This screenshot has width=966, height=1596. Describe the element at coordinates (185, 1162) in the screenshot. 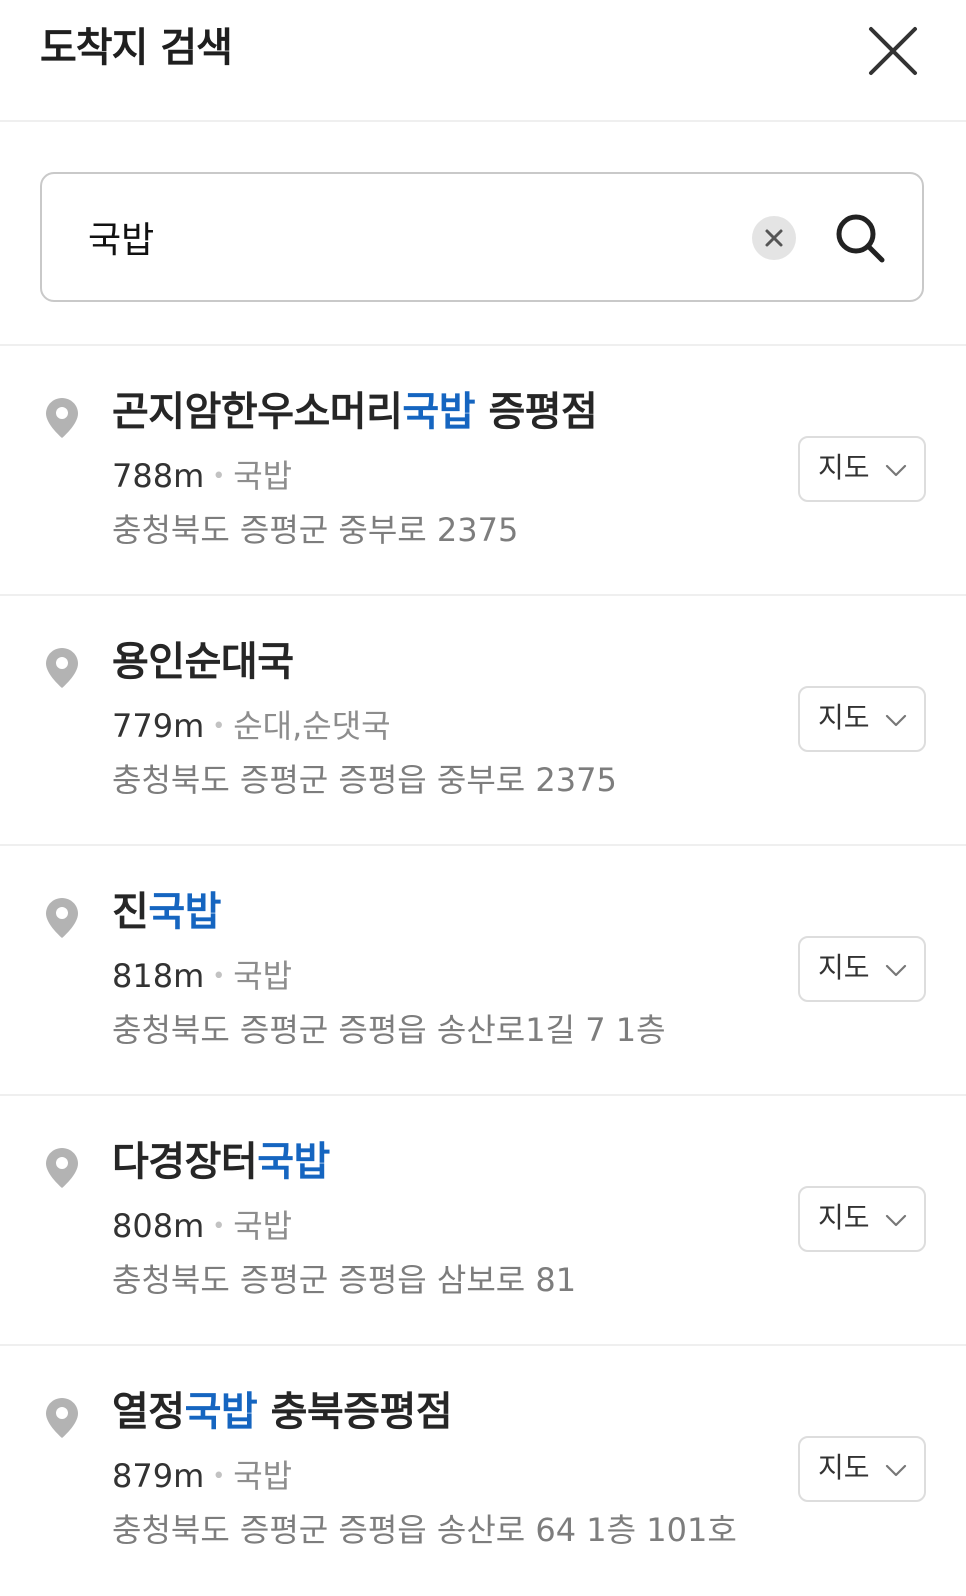

I see `place-name-text: 다경장터` at that location.